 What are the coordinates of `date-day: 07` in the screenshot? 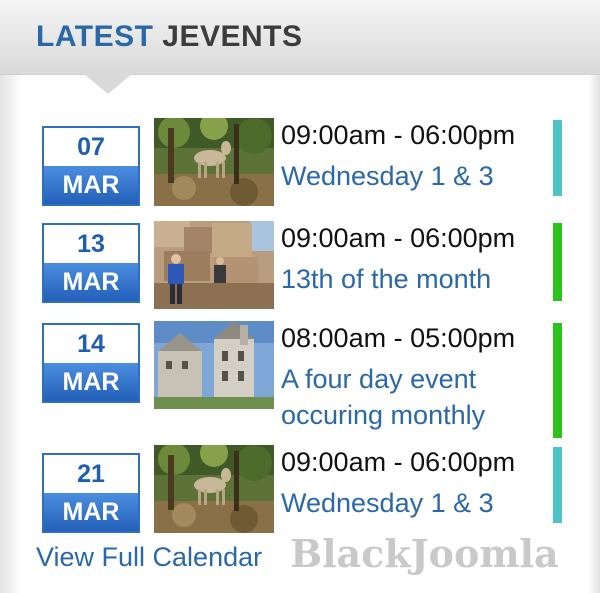 It's located at (91, 147).